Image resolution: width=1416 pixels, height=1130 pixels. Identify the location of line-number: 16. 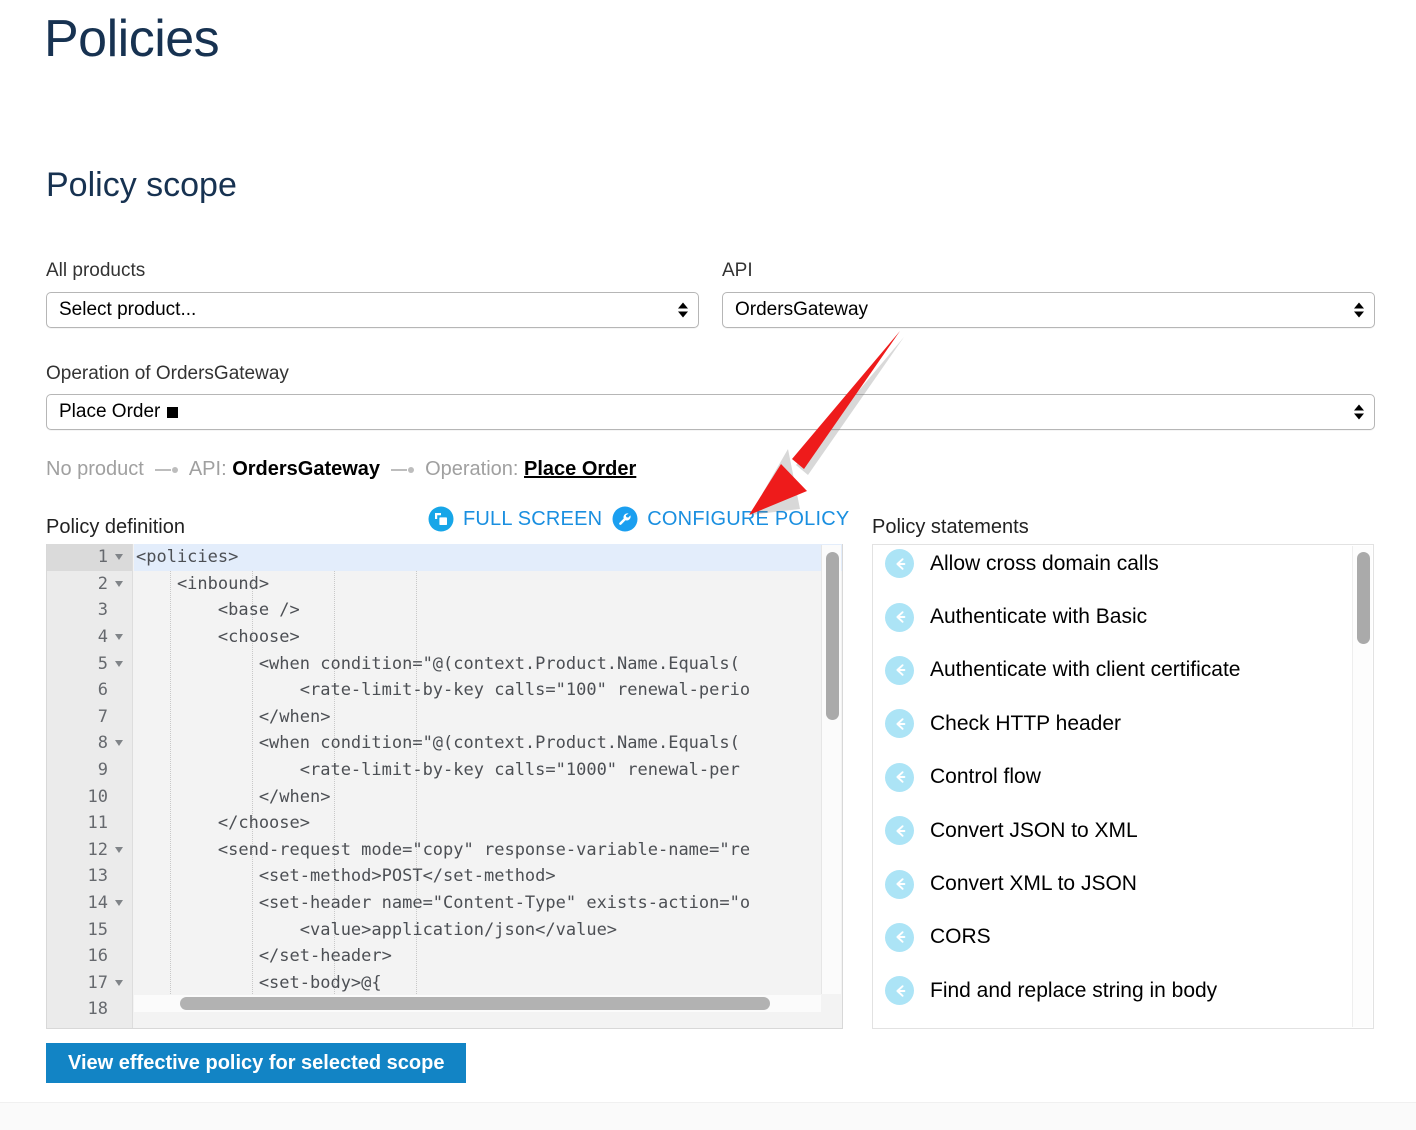
(97, 956).